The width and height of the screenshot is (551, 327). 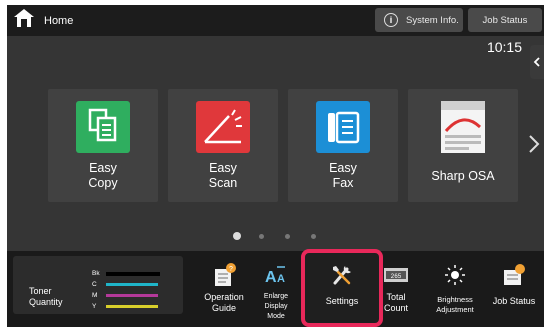 What do you see at coordinates (343, 127) in the screenshot?
I see `fax-icon` at bounding box center [343, 127].